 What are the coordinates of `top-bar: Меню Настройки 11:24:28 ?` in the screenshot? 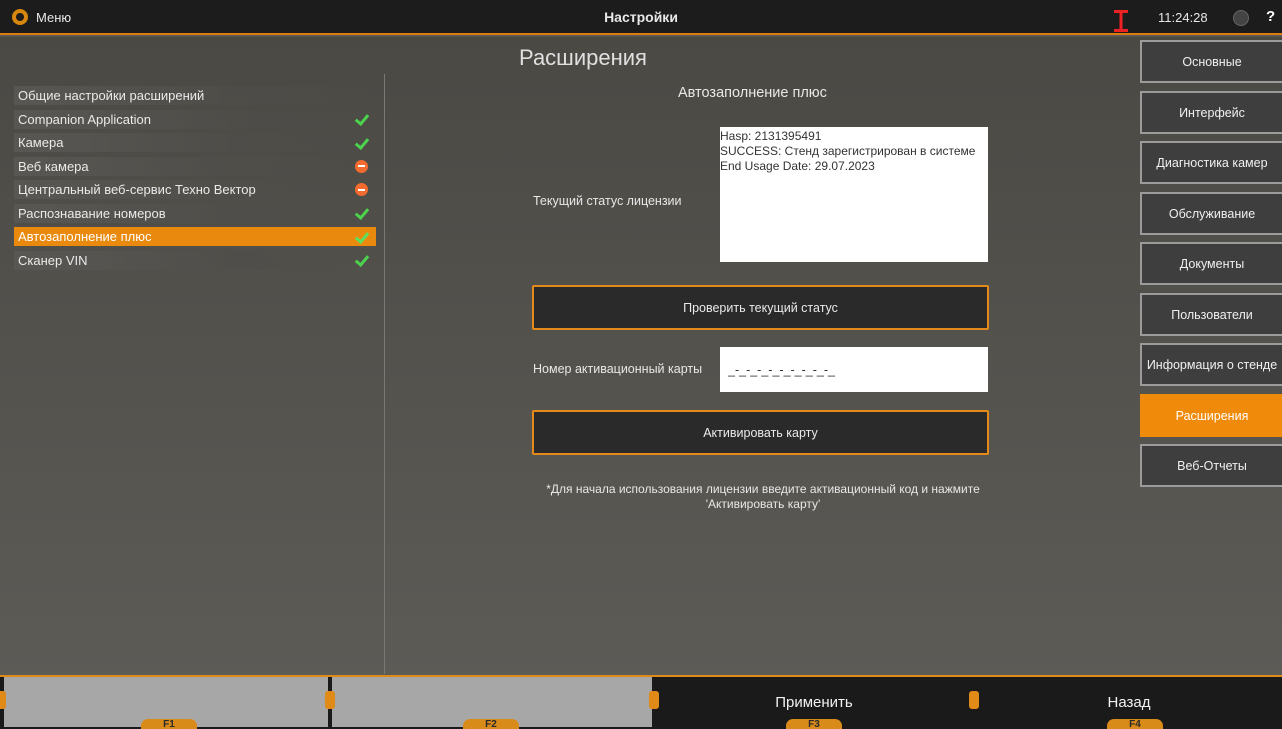 It's located at (641, 17).